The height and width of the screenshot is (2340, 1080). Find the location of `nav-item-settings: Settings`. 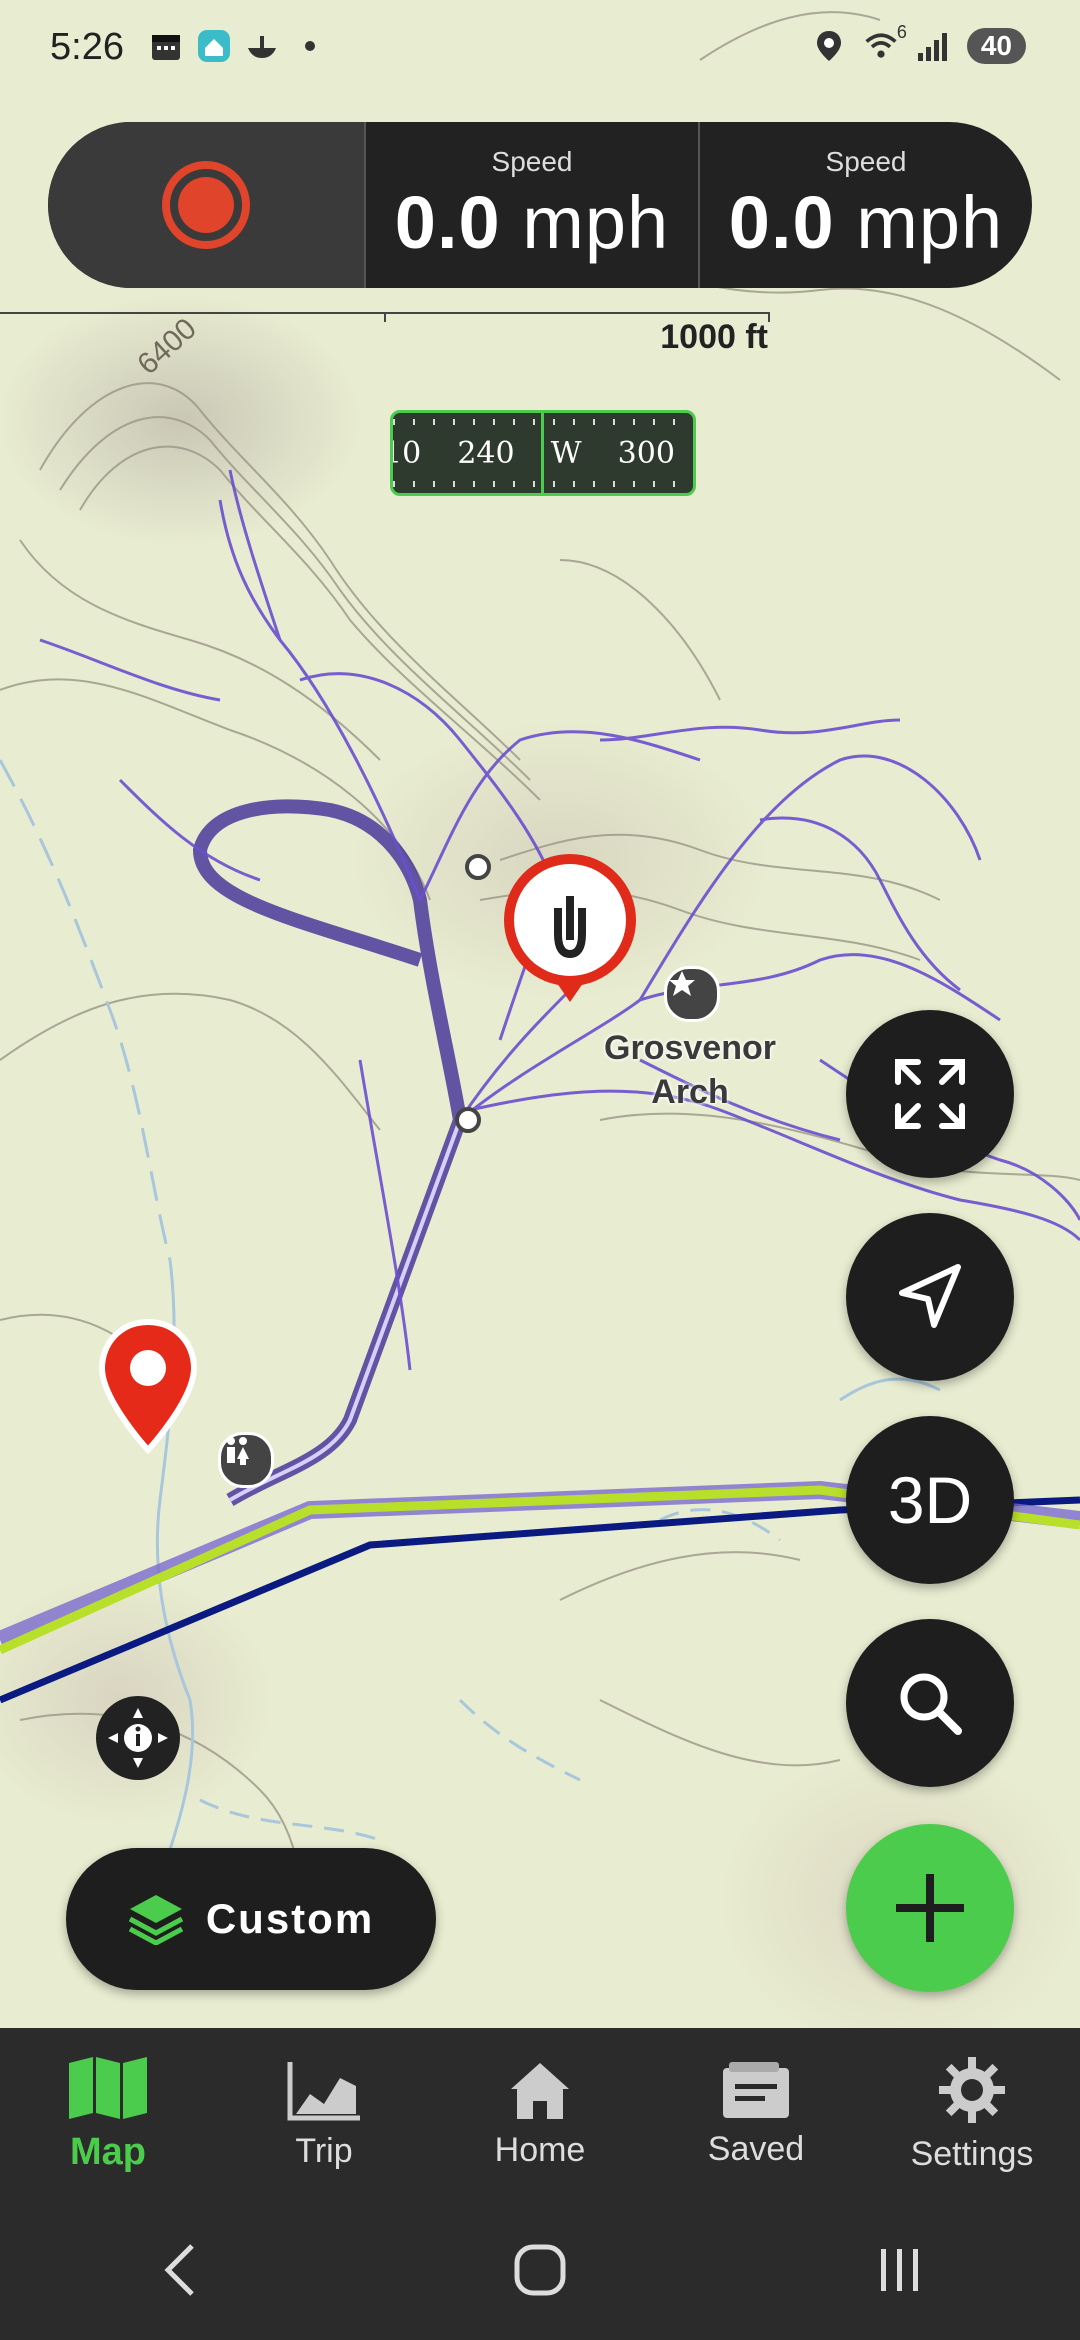

nav-item-settings: Settings is located at coordinates (972, 2114).